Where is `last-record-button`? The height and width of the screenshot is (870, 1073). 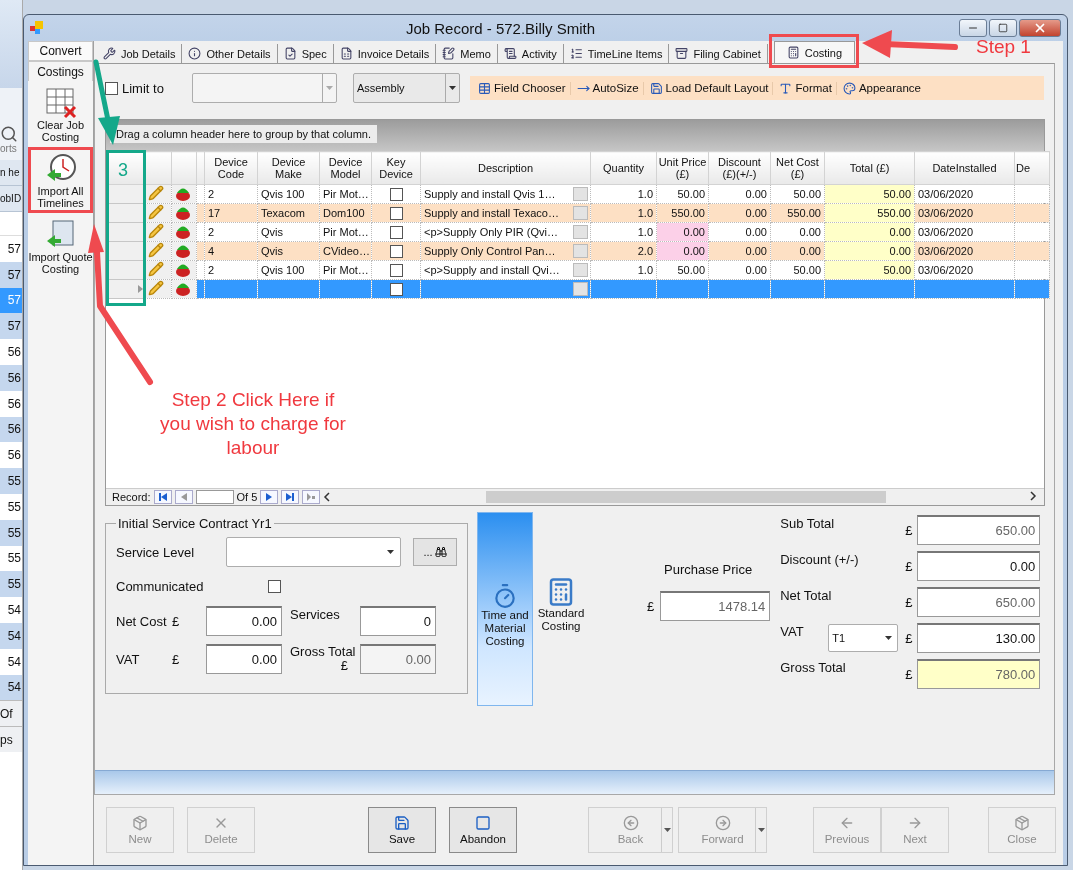
last-record-button is located at coordinates (290, 497).